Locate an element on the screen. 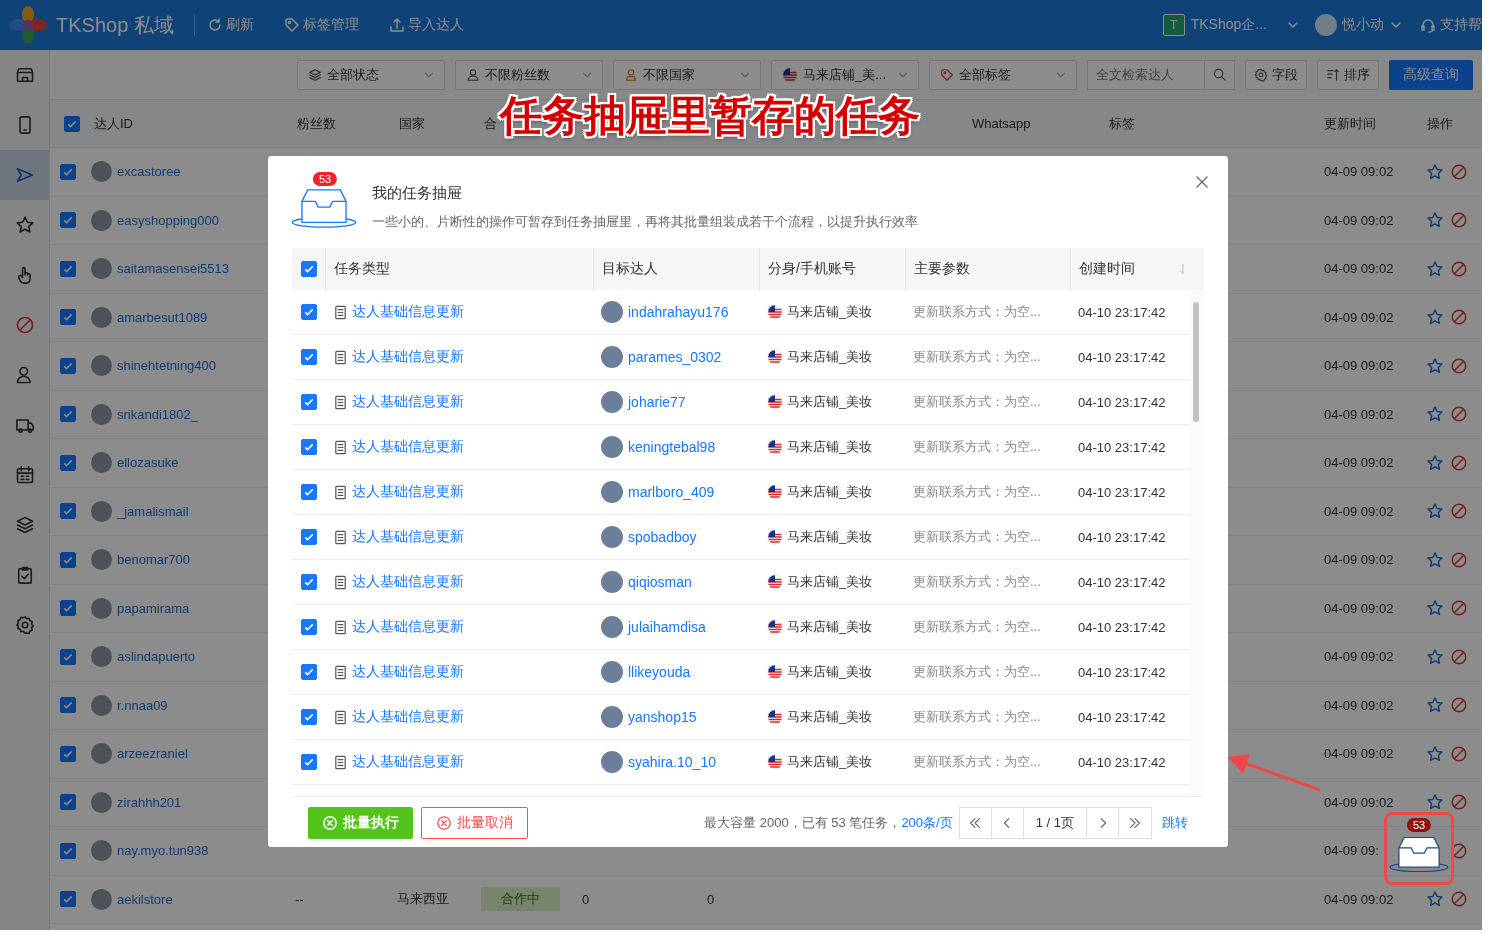 This screenshot has width=1508, height=939. page-size-link: 200条/页 is located at coordinates (927, 823).